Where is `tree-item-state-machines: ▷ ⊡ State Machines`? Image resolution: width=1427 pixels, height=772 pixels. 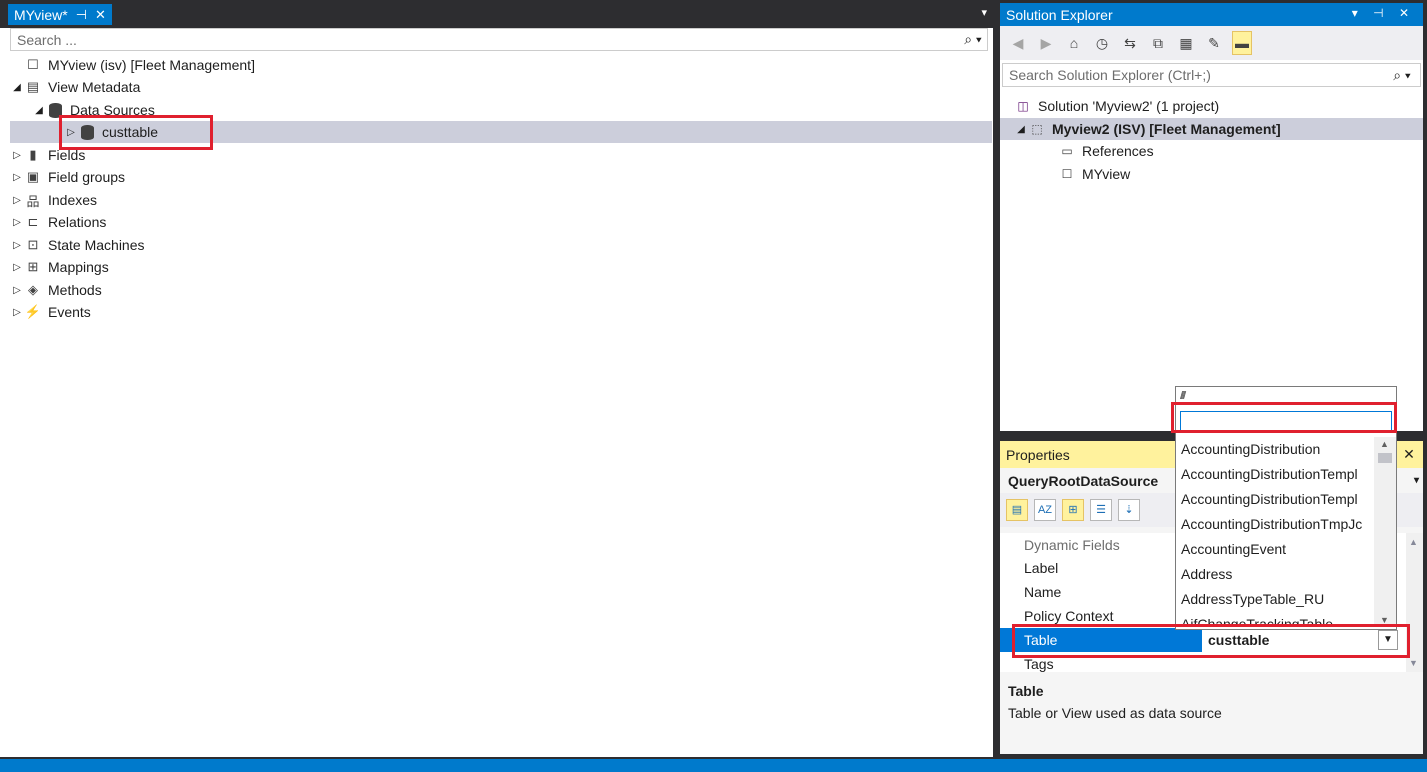 tree-item-state-machines: ▷ ⊡ State Machines is located at coordinates (77, 245).